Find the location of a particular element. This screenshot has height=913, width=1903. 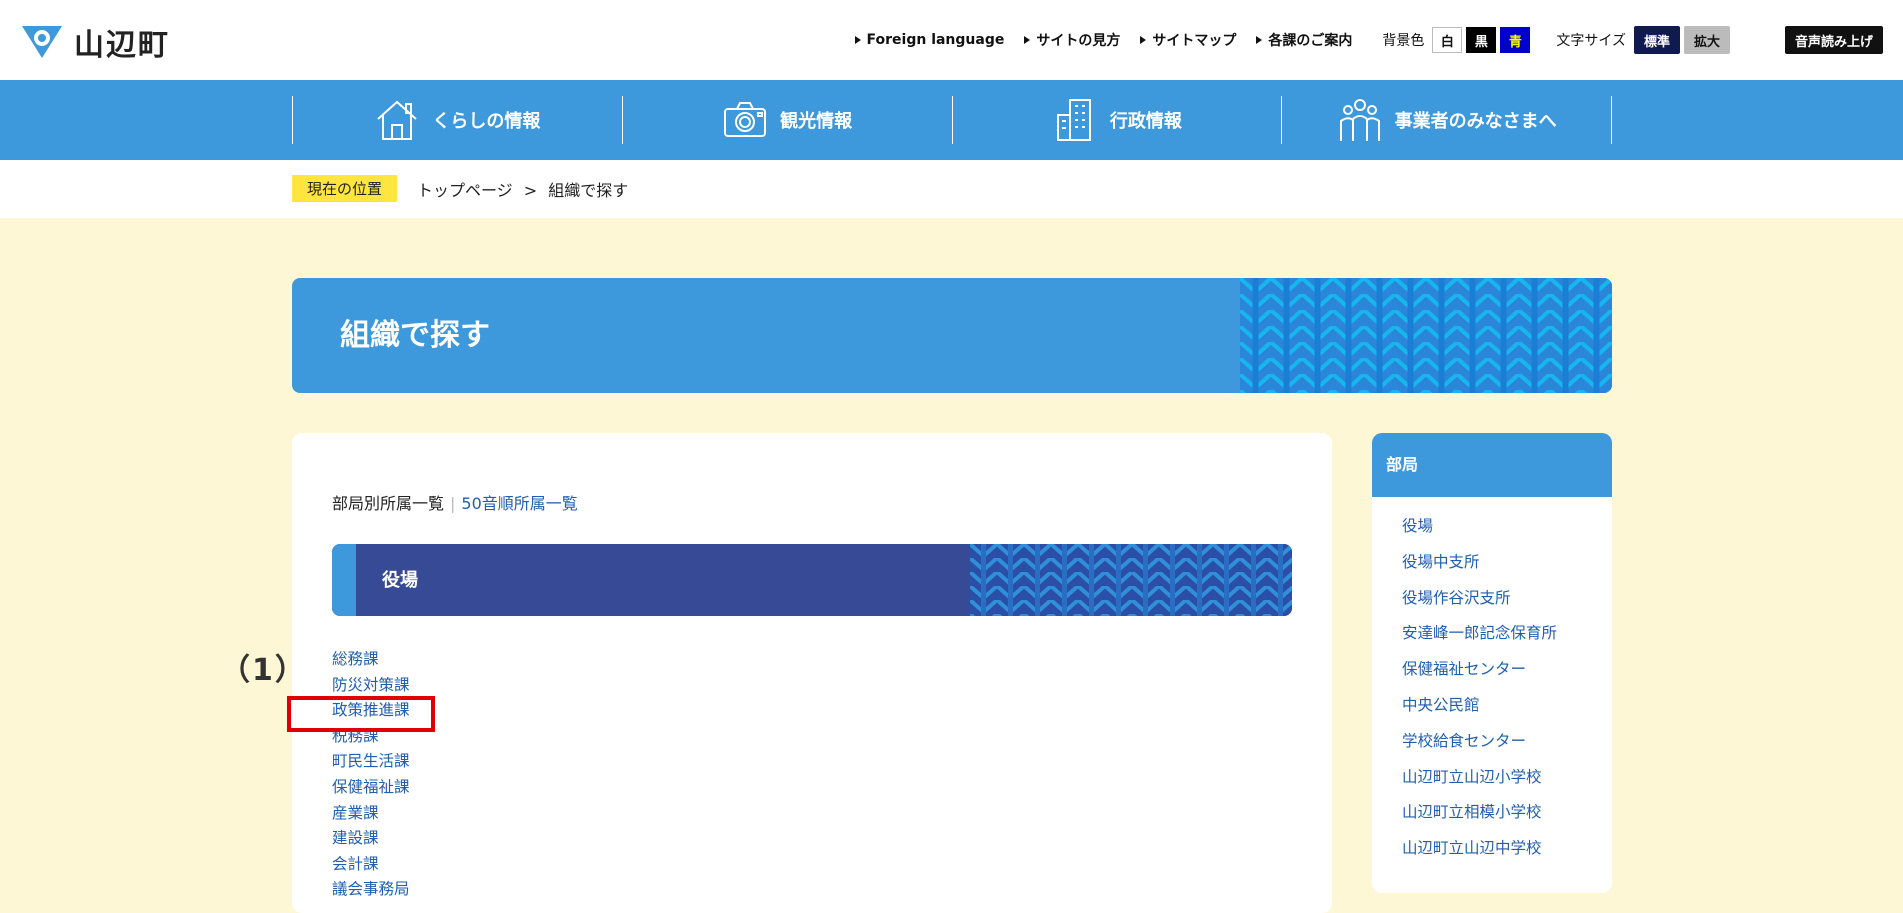

town-emblem-icon is located at coordinates (42, 42).